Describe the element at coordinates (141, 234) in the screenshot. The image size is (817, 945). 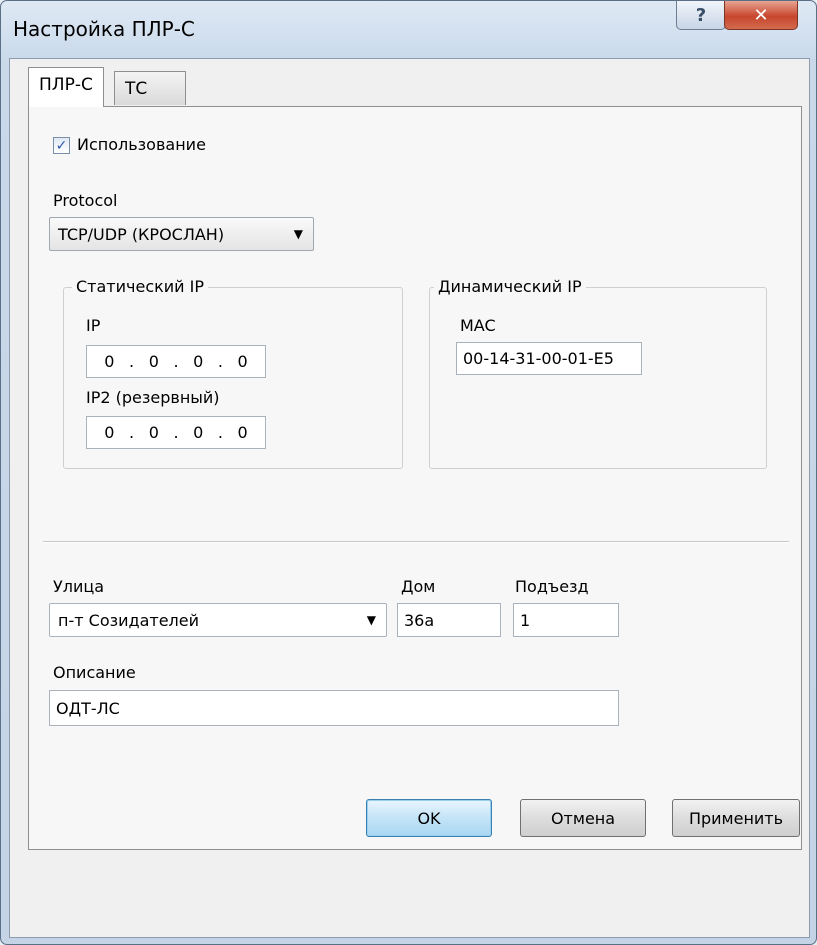
I see `protocol-value: TCP/UDP (КРОСЛАН)` at that location.